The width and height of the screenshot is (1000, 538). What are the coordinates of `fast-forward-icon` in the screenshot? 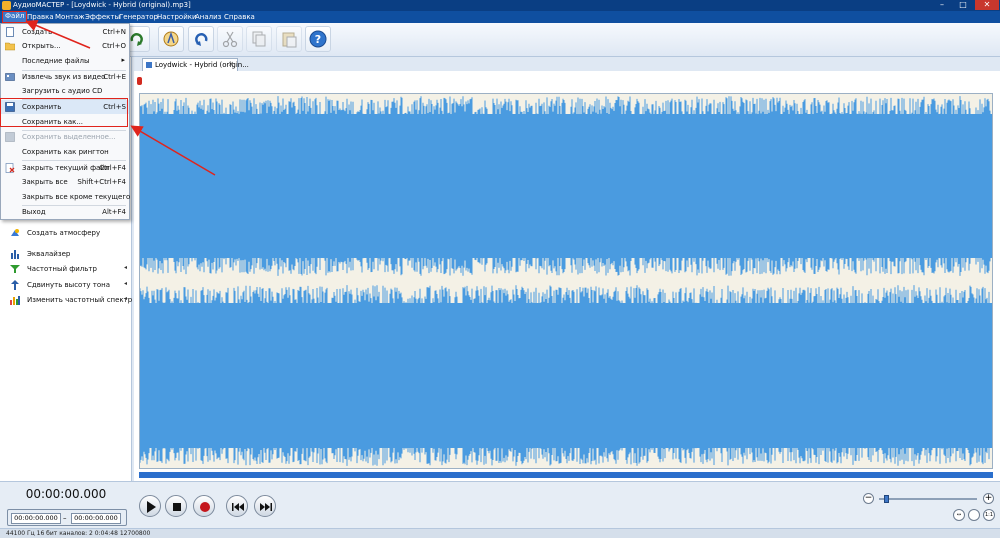 It's located at (266, 507).